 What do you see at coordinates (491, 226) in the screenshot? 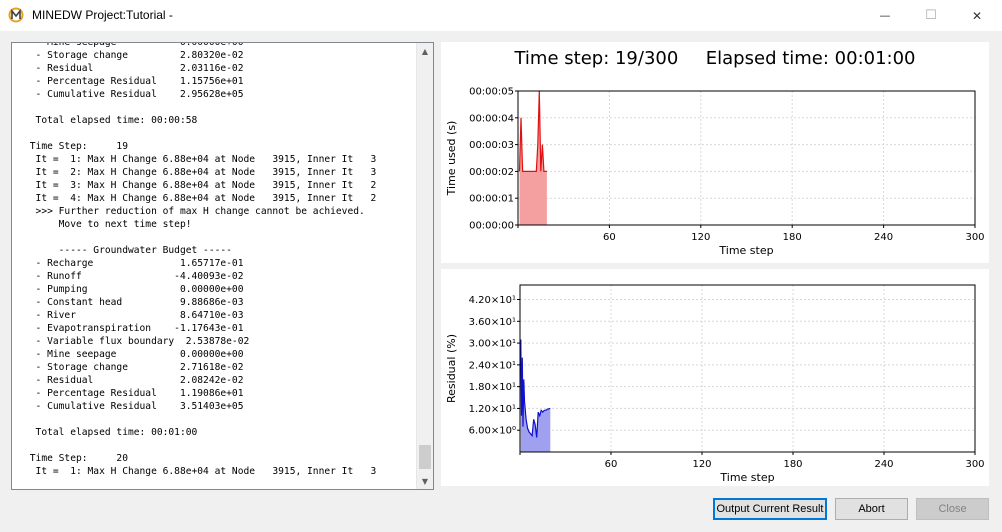
I see `y-tick-label: 00:00:00` at bounding box center [491, 226].